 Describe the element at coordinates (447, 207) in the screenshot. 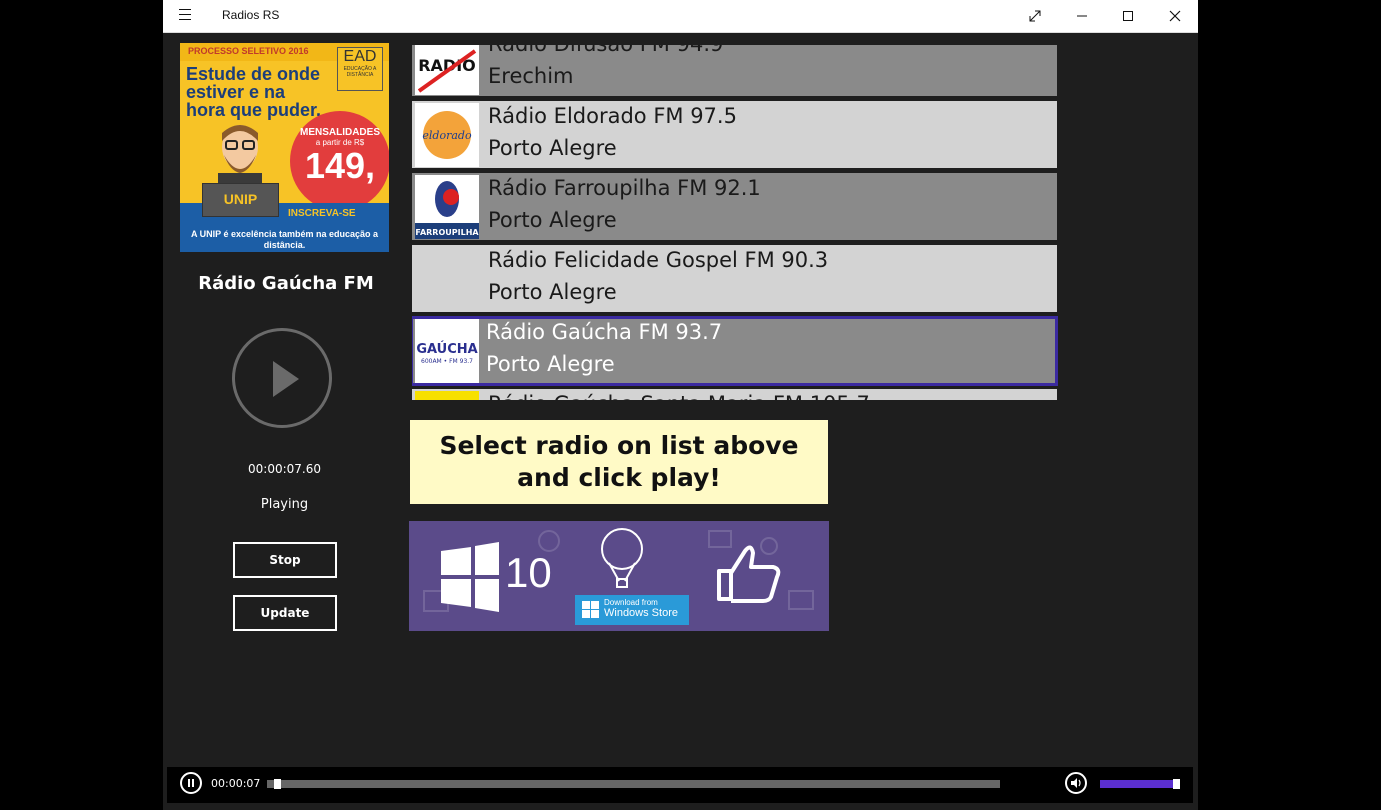

I see `station-logo: FARROUPILHA` at that location.